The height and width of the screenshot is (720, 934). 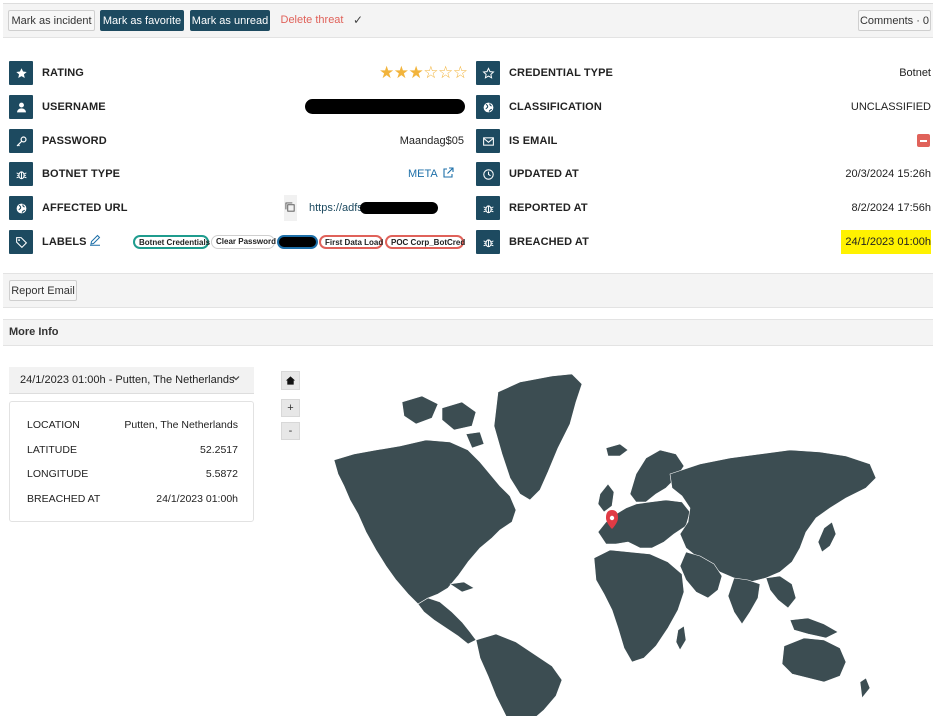 I want to click on breached-at-key: BREACHED AT, so click(x=64, y=499).